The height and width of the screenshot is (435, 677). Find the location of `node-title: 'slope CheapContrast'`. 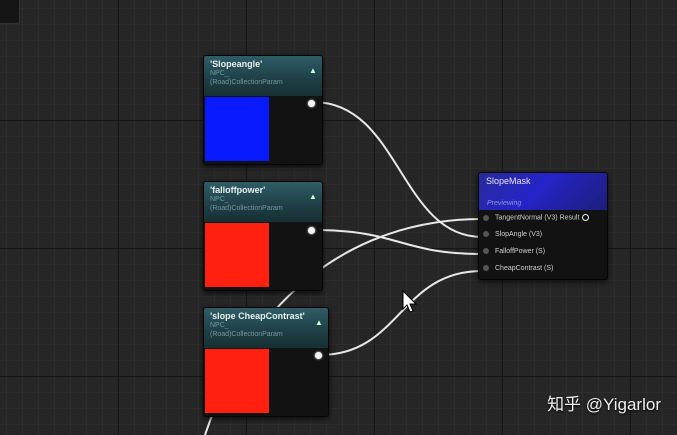

node-title: 'slope CheapContrast' is located at coordinates (257, 316).